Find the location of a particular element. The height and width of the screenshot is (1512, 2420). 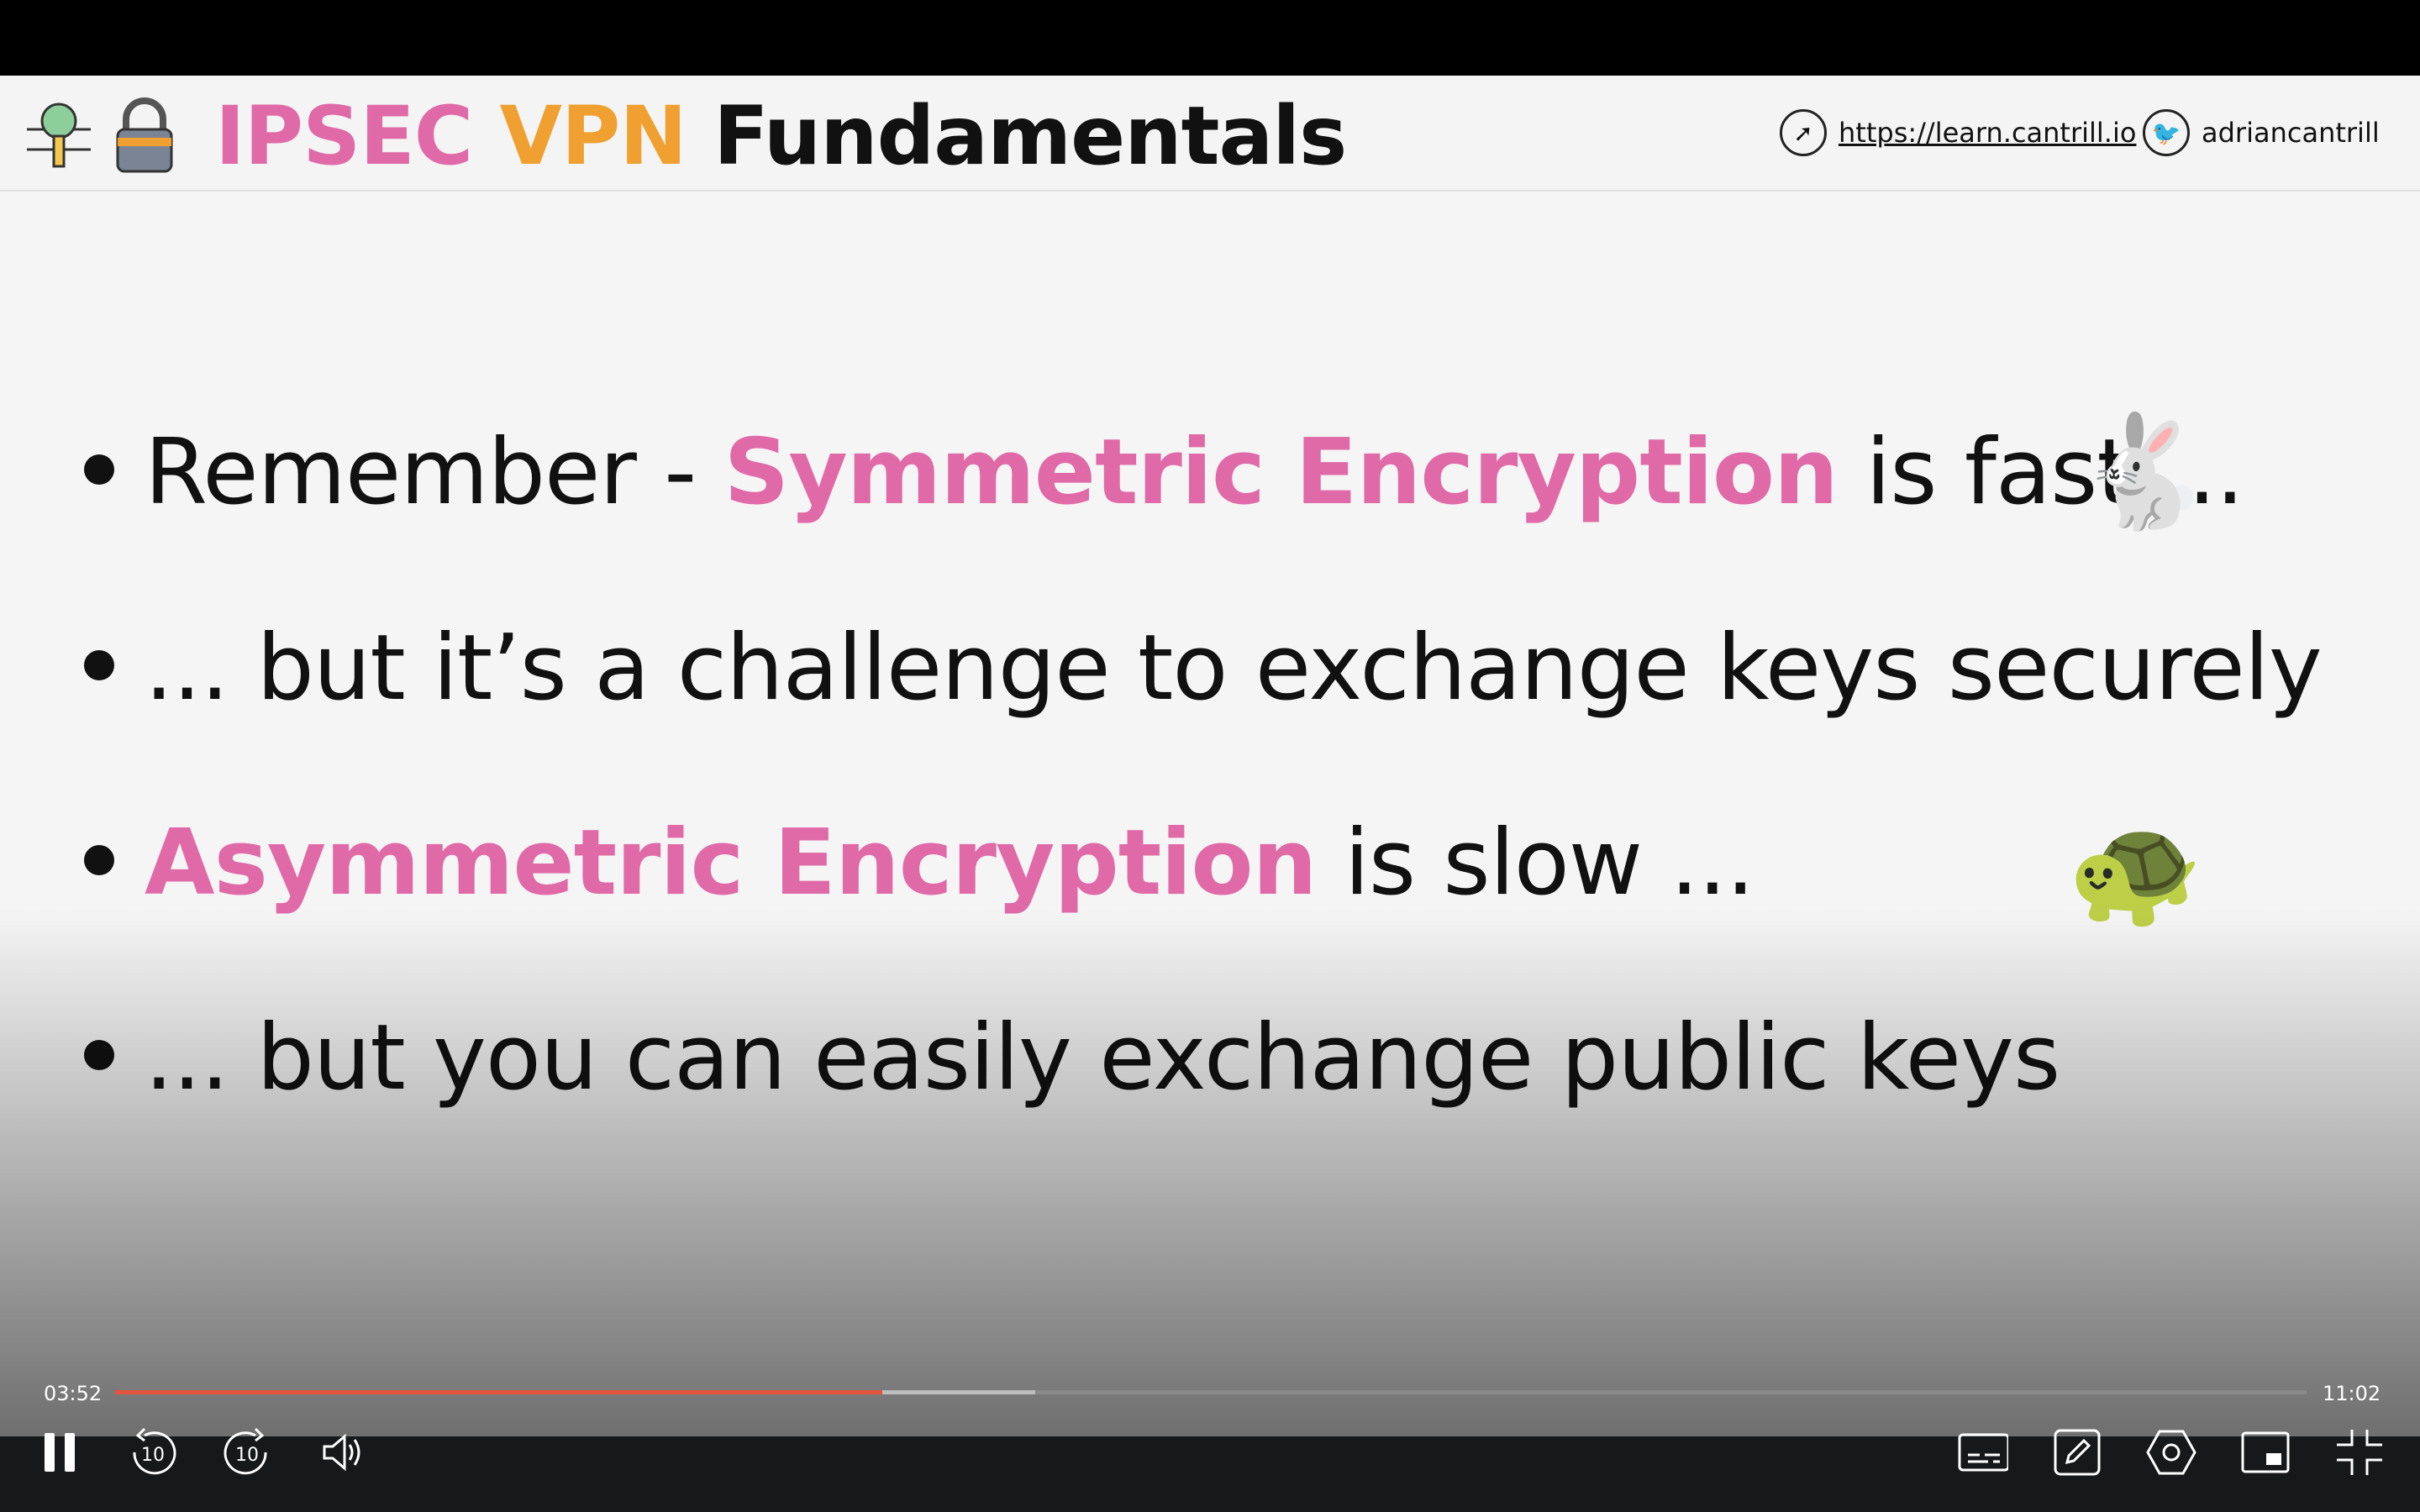

volume-icon is located at coordinates (341, 1452).